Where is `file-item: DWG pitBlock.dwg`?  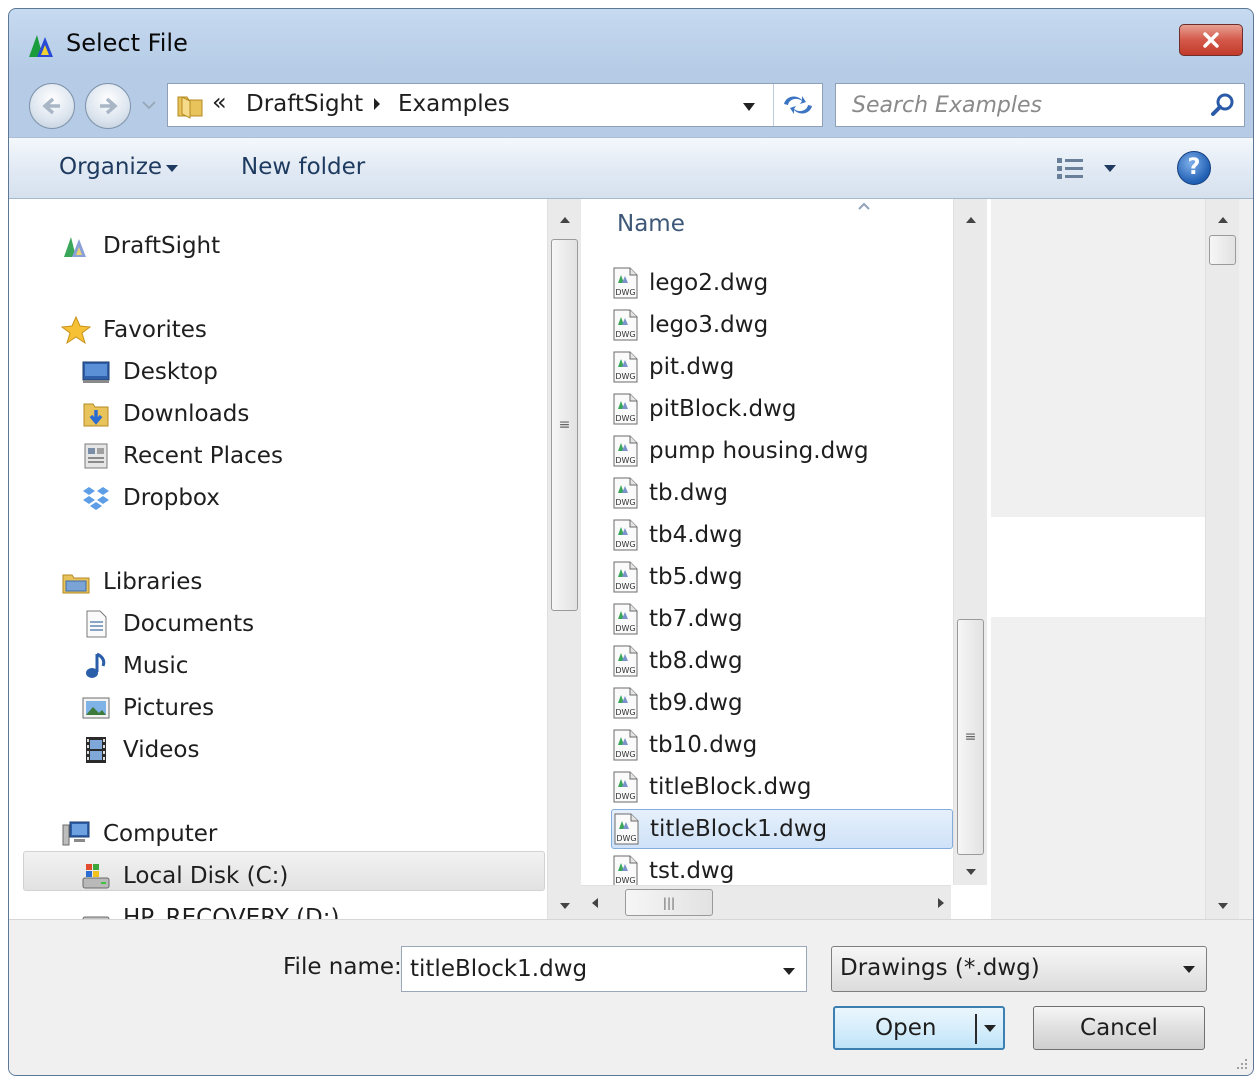
file-item: DWG pitBlock.dwg is located at coordinates (782, 409).